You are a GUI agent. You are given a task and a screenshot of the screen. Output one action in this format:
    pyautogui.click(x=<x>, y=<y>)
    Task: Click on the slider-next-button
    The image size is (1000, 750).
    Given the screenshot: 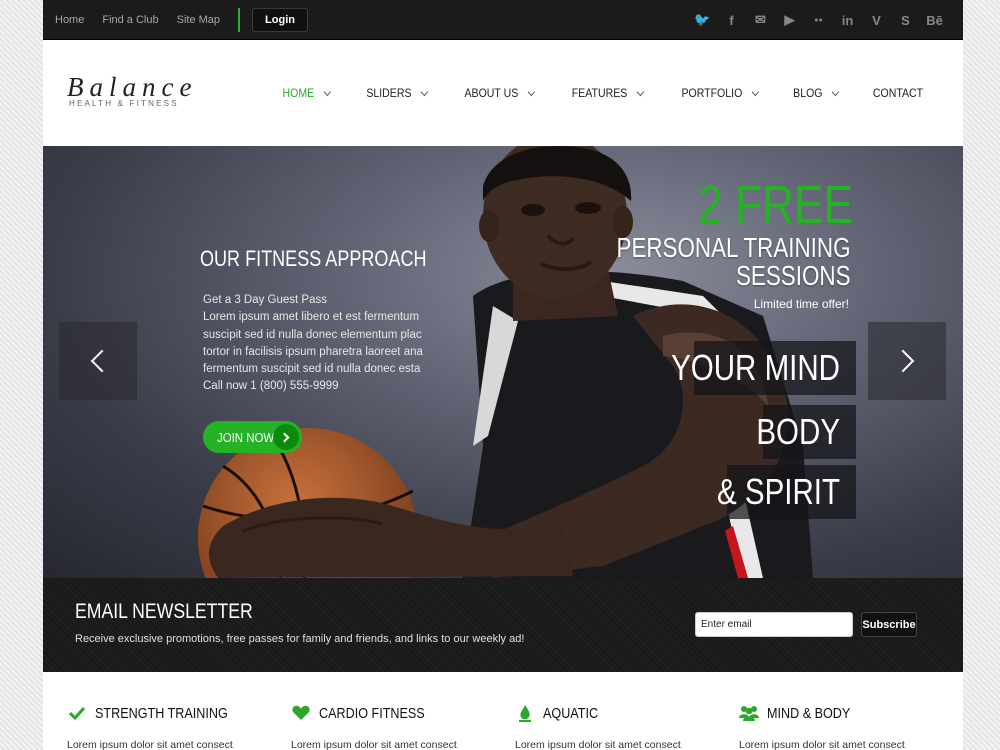 What is the action you would take?
    pyautogui.click(x=907, y=361)
    